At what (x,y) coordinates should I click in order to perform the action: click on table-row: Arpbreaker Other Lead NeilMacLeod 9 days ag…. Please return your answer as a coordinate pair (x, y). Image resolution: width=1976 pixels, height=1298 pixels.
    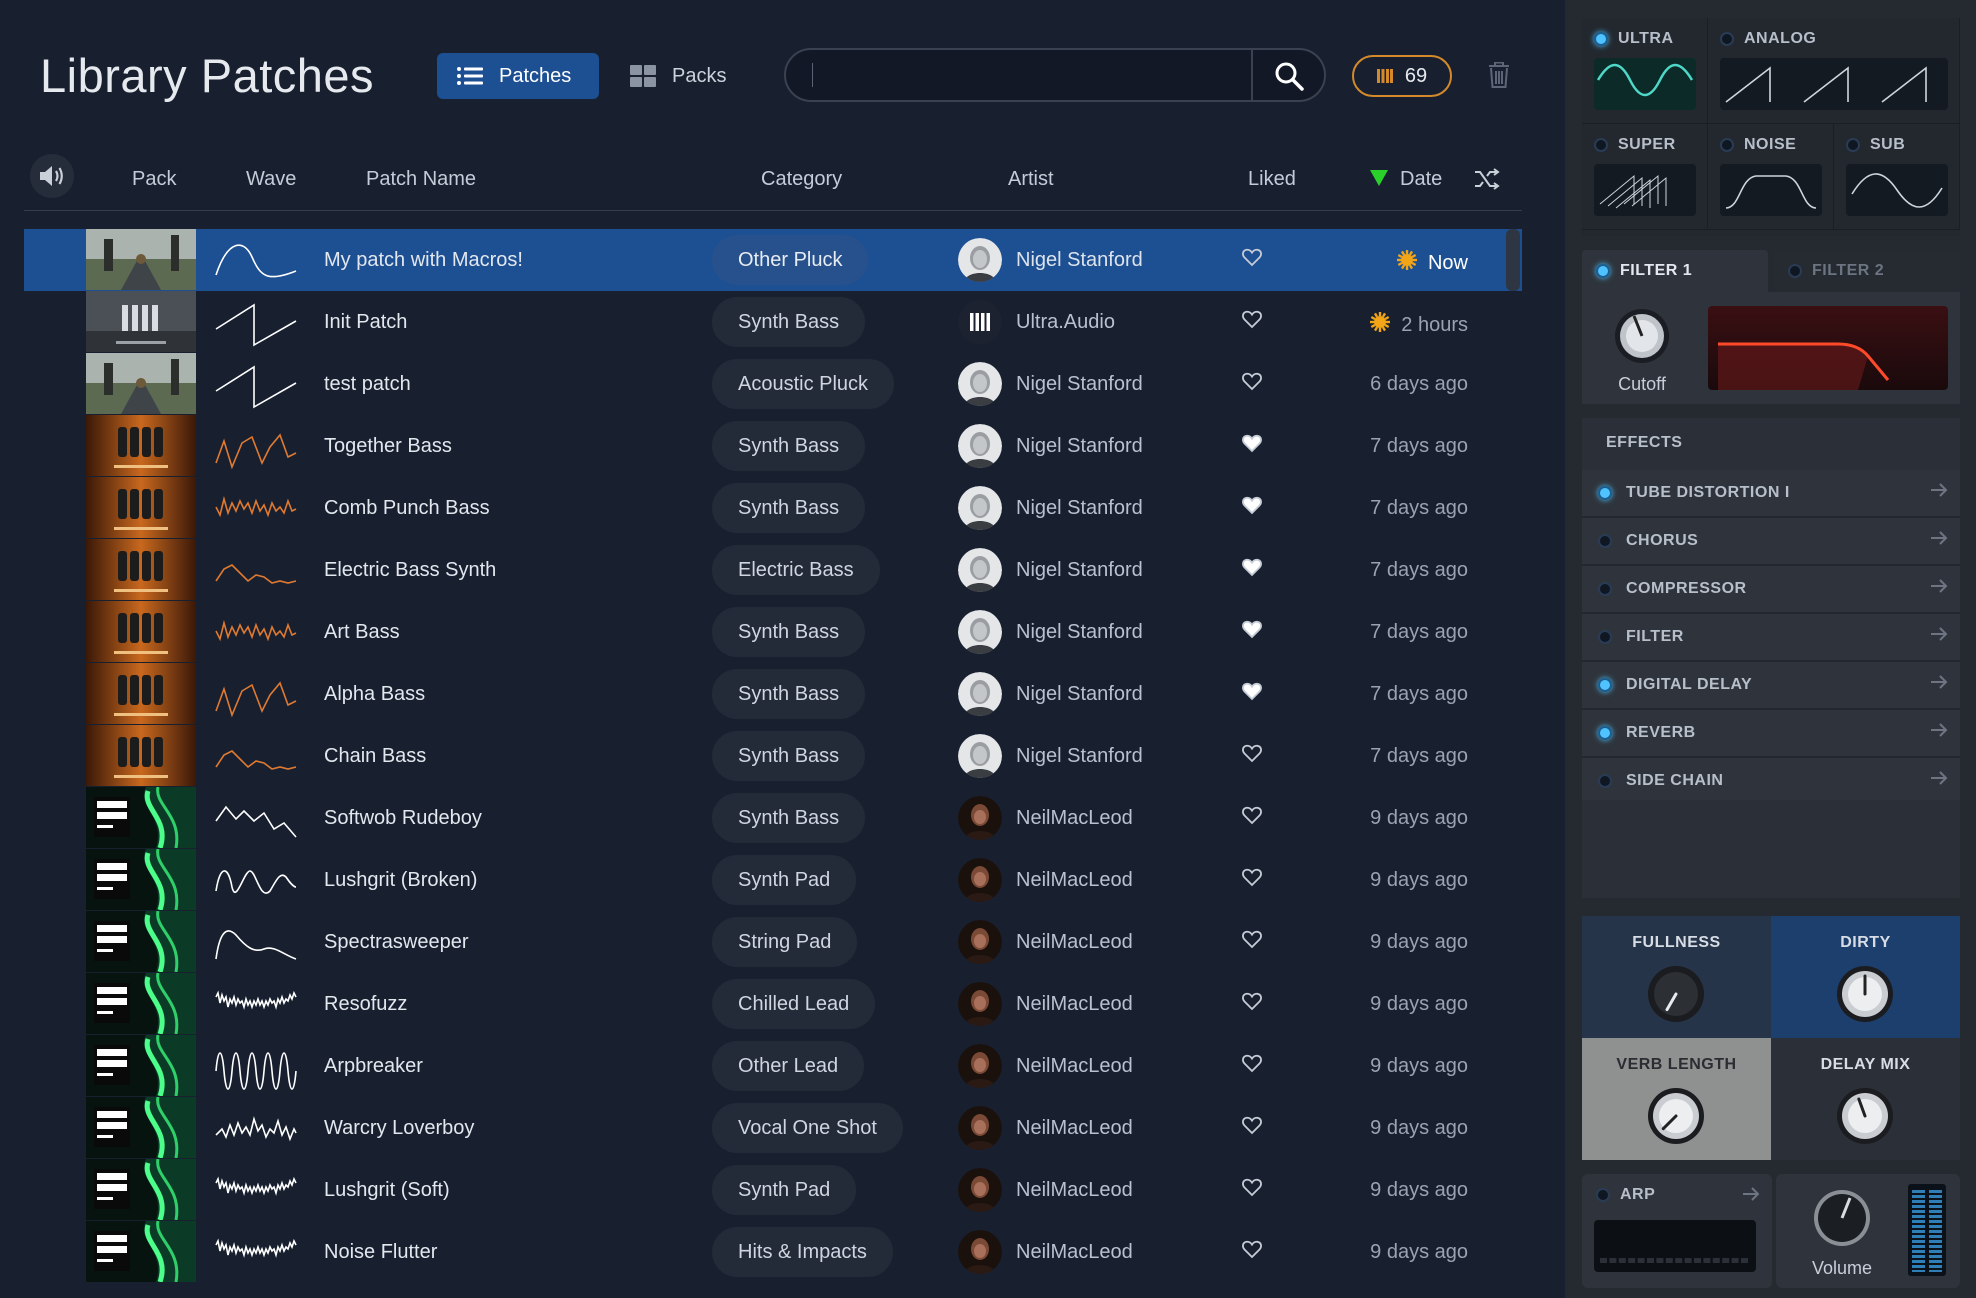
    Looking at the image, I should click on (773, 1066).